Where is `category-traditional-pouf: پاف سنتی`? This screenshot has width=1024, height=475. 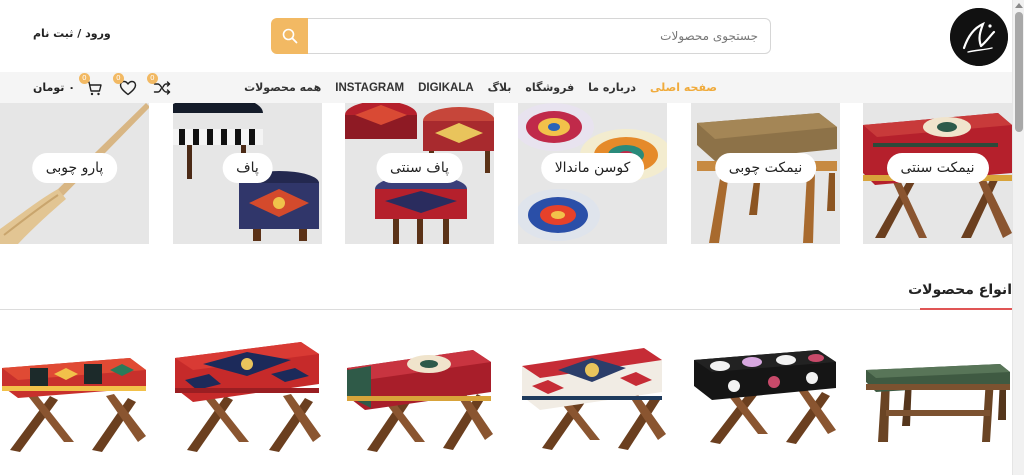
category-traditional-pouf: پاف سنتی is located at coordinates (419, 173).